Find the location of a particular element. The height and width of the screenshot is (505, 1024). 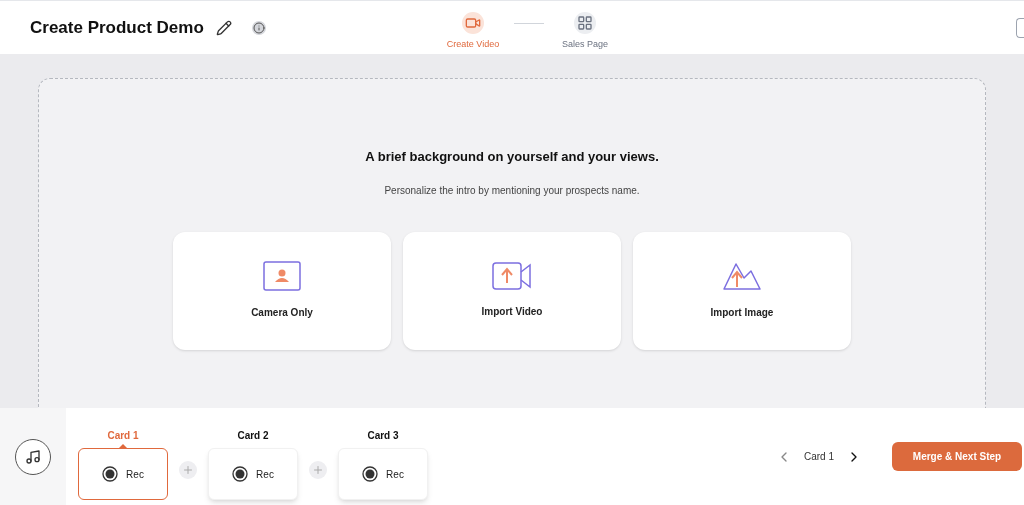

music-note-icon is located at coordinates (33, 456).